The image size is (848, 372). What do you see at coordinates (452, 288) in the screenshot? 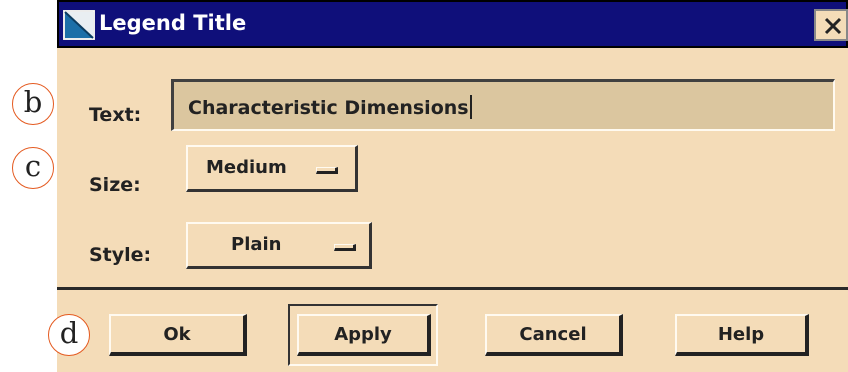
I see `button-area-divider` at bounding box center [452, 288].